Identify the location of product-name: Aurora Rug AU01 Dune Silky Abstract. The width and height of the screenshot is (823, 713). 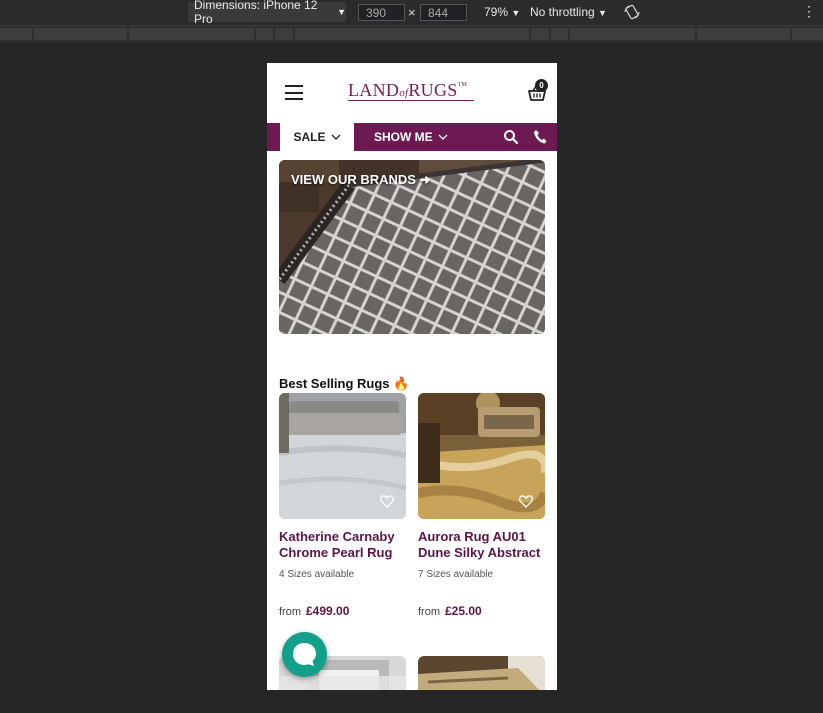
(483, 545).